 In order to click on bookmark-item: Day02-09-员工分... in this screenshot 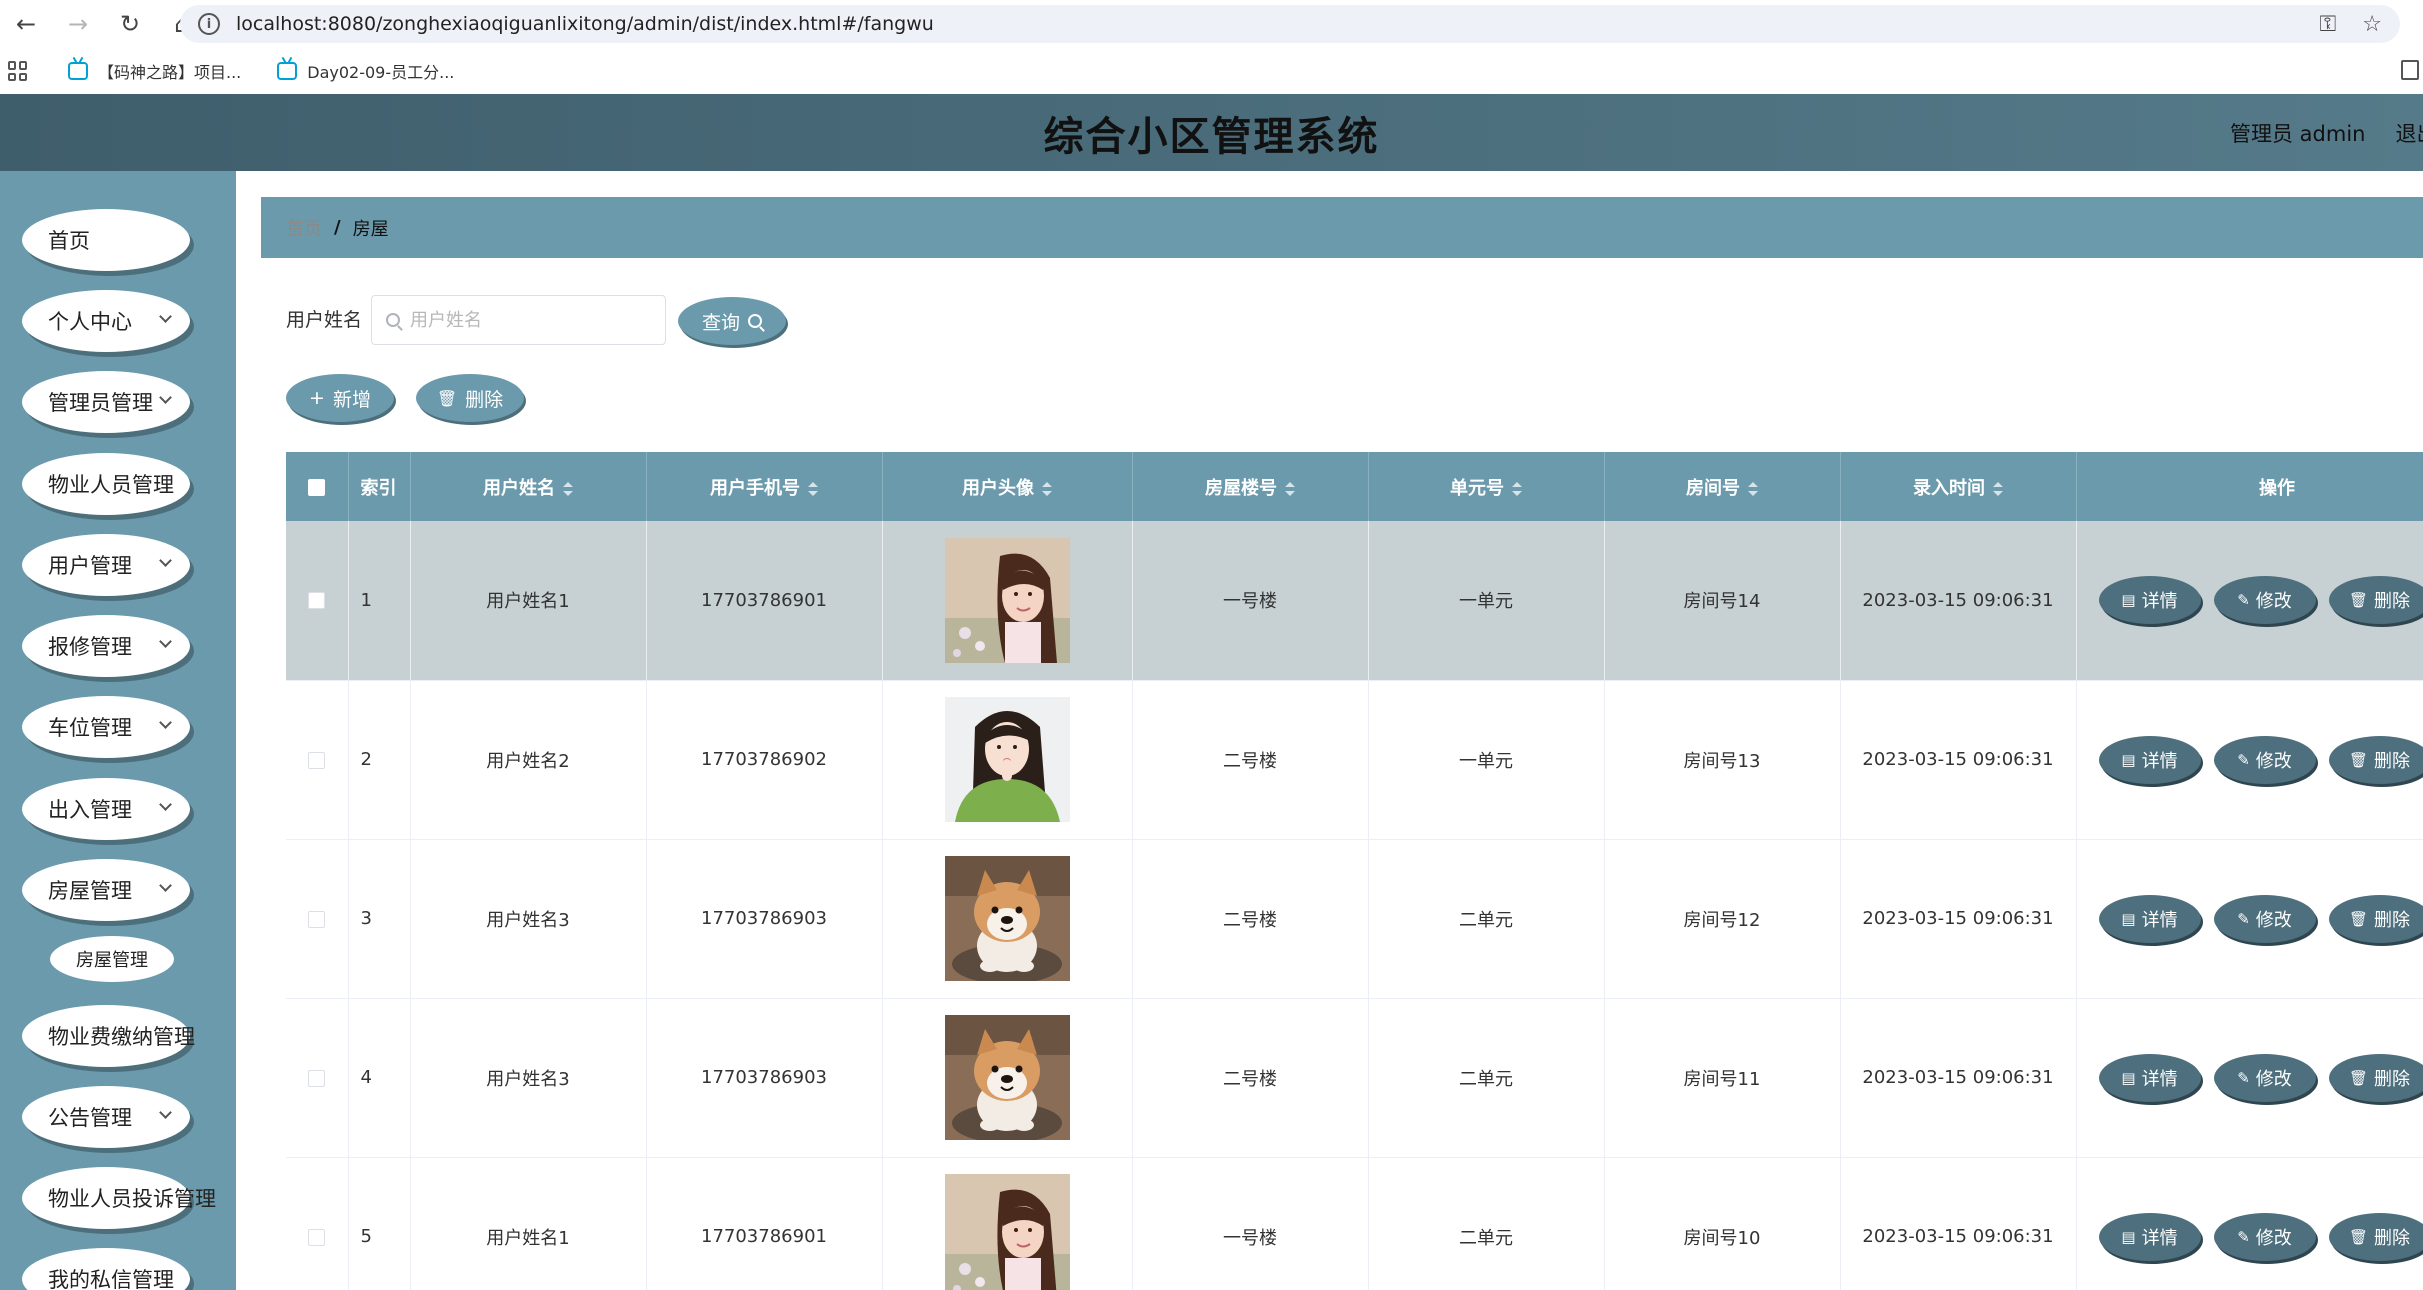, I will do `click(365, 71)`.